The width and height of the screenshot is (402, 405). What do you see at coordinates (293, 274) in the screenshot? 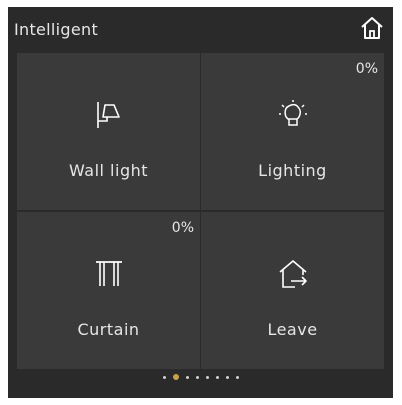
I see `leave-home-icon` at bounding box center [293, 274].